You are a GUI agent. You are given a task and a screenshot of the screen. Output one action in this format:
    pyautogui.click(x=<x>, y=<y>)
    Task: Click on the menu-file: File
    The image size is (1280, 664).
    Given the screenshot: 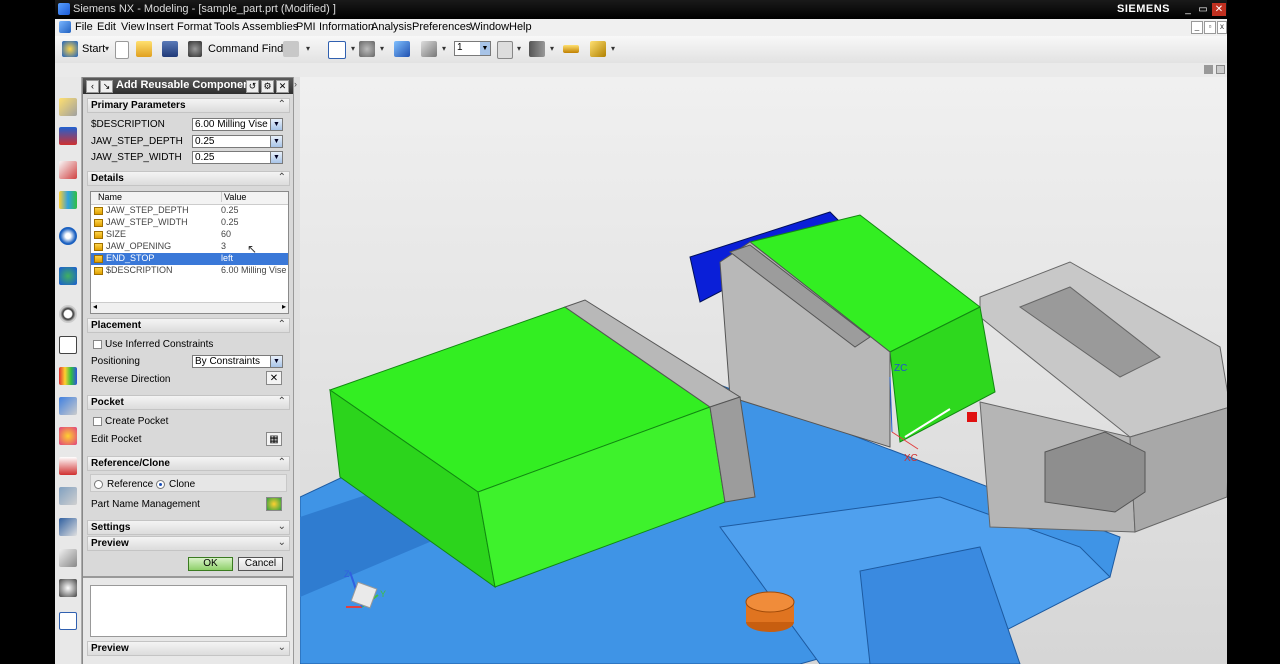 What is the action you would take?
    pyautogui.click(x=84, y=27)
    